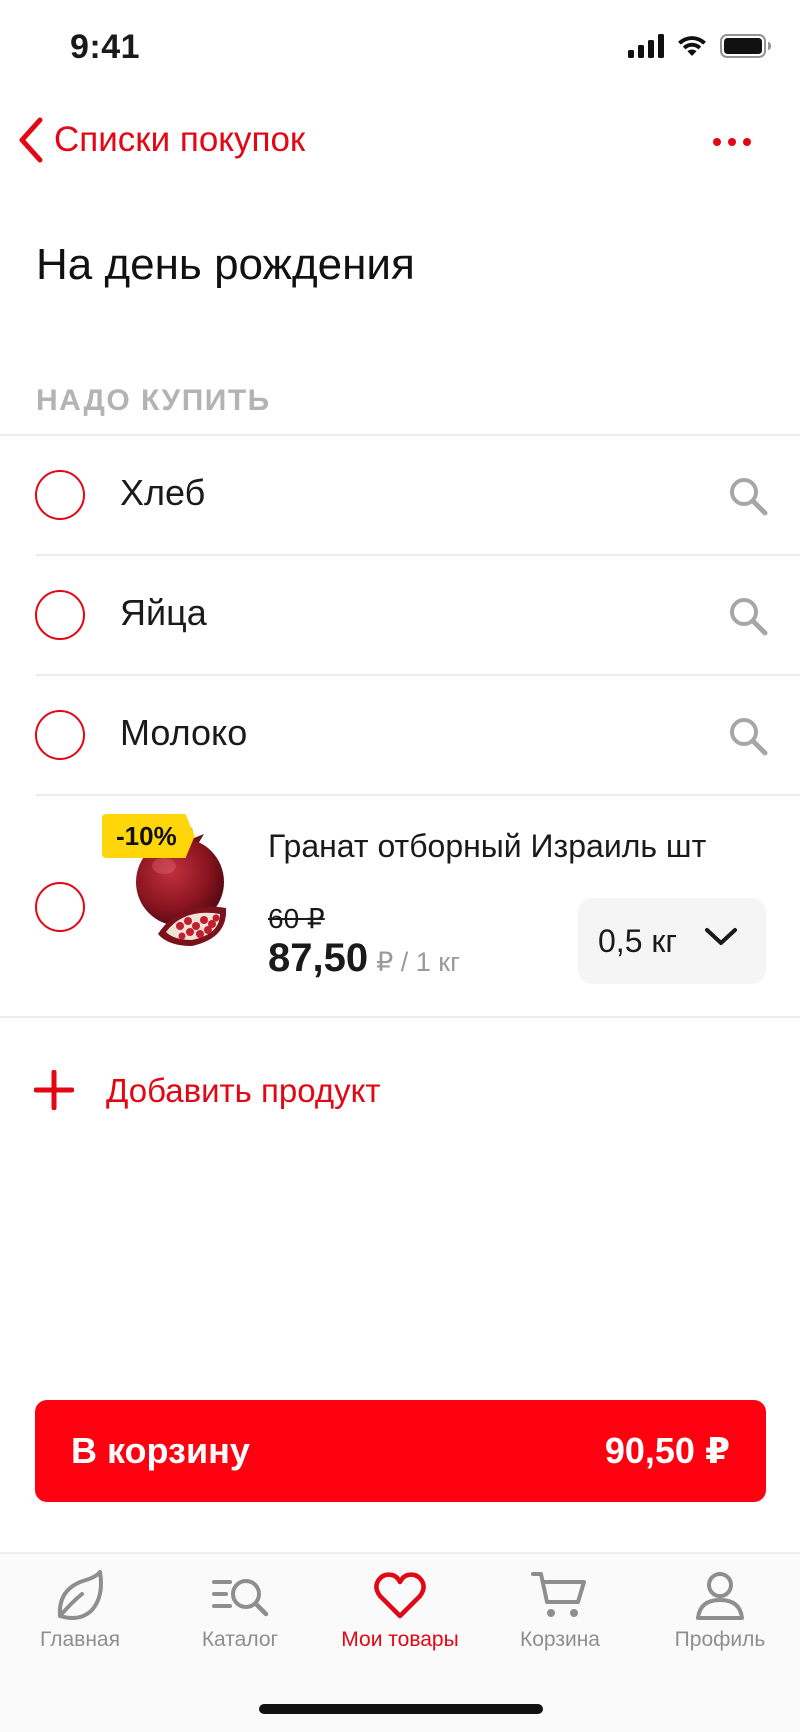  What do you see at coordinates (163, 492) in the screenshot?
I see `item-label: Хлеб` at bounding box center [163, 492].